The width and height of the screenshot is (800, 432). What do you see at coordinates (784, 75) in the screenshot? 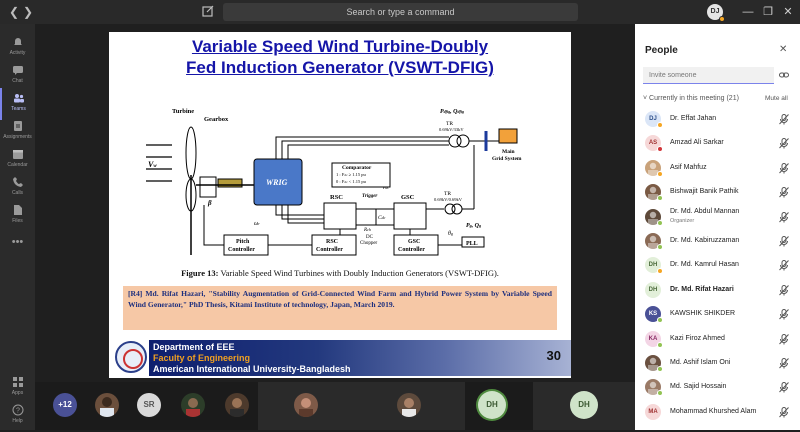
I see `link-icon` at bounding box center [784, 75].